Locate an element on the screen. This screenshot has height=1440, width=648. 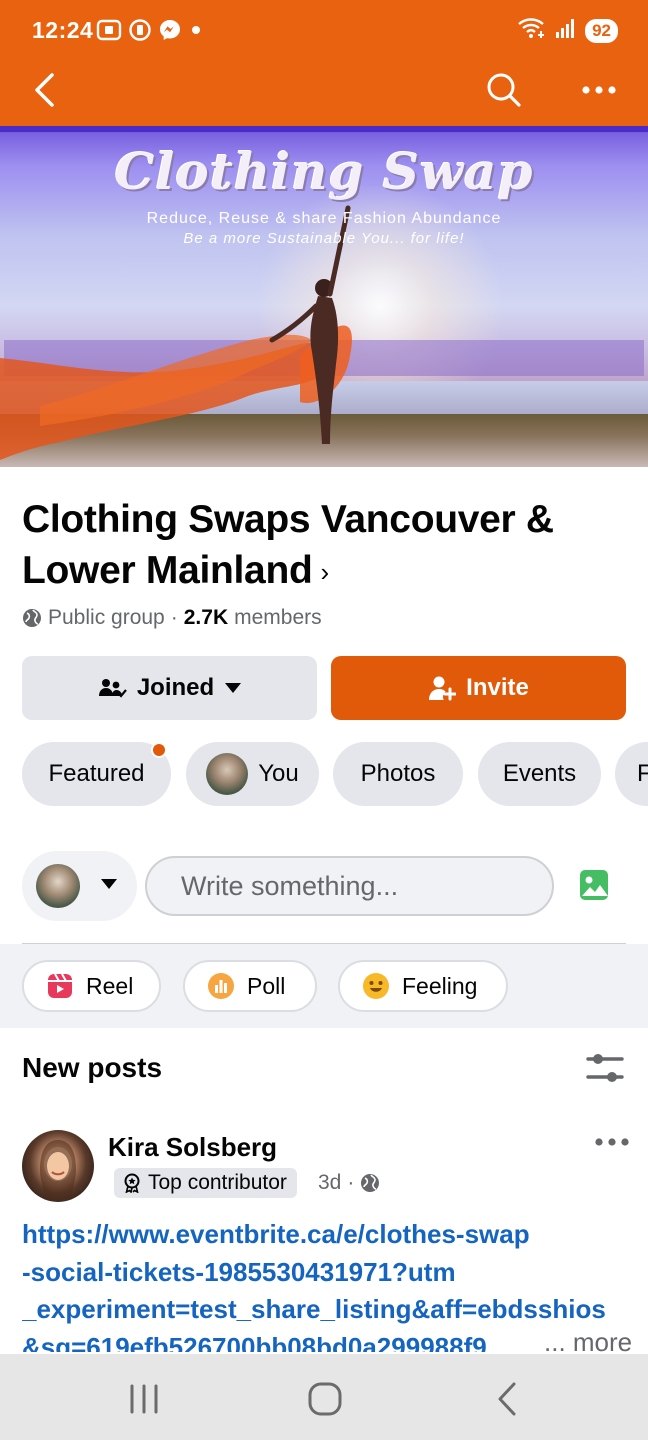
tab-events-label: Events is located at coordinates (539, 773).